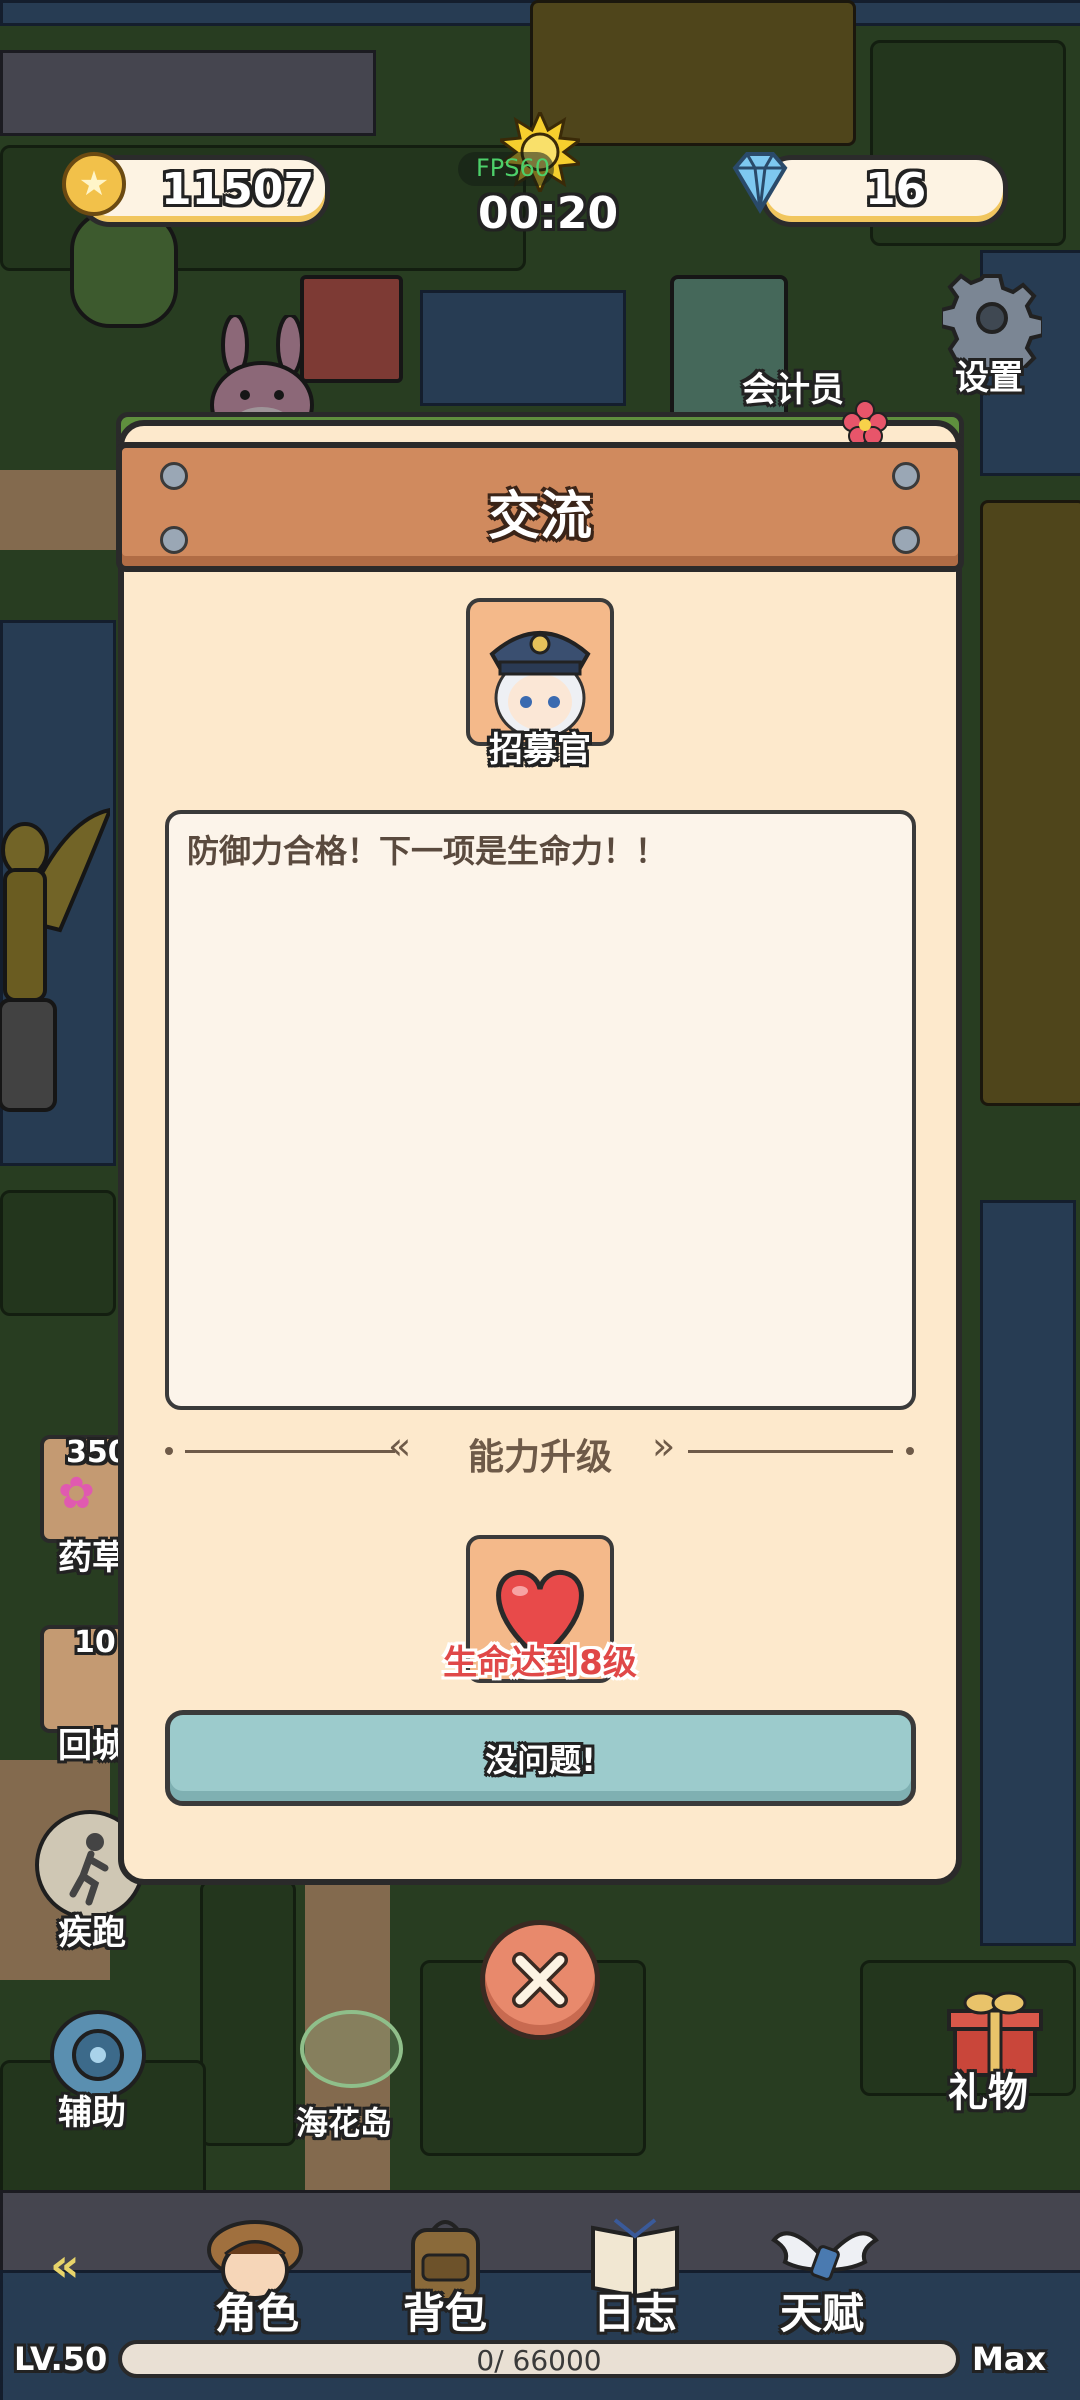 This screenshot has width=1080, height=2400. Describe the element at coordinates (344, 2121) in the screenshot. I see `island-label: 海花岛` at that location.